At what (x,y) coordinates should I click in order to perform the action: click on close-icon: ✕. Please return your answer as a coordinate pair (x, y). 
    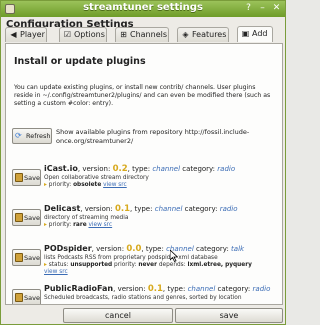
    Looking at the image, I should click on (276, 8).